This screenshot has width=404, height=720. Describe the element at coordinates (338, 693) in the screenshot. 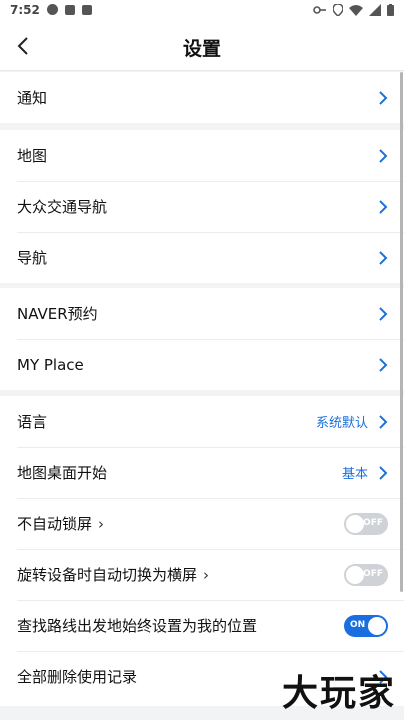

I see `watermark-logo: 大玩家` at that location.